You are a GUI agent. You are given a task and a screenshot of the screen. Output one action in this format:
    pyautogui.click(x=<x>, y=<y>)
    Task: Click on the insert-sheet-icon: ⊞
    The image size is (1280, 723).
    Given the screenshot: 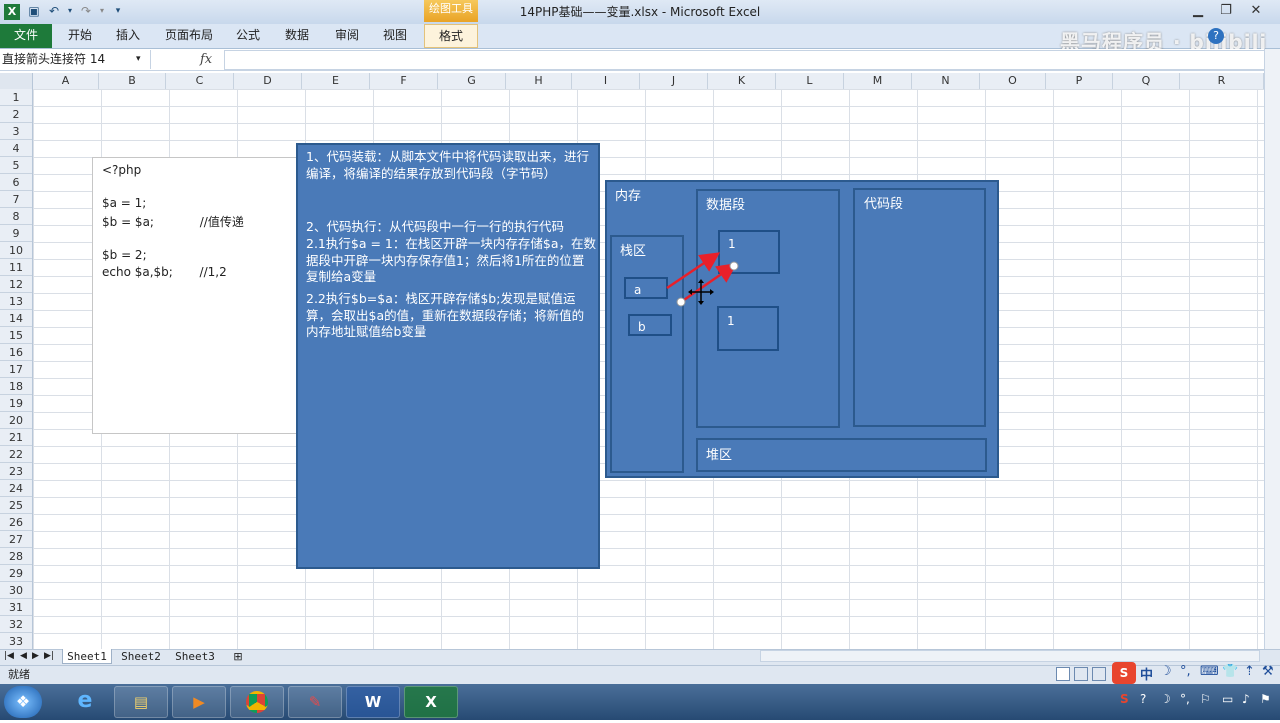 What is the action you would take?
    pyautogui.click(x=238, y=656)
    